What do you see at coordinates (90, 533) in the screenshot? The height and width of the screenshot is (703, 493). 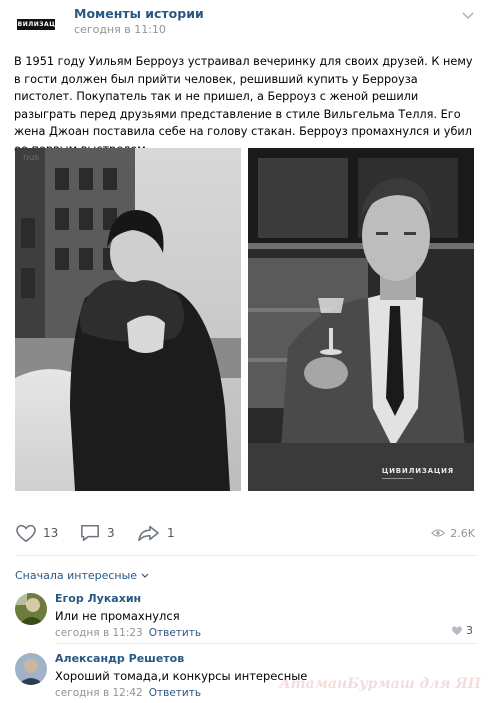 I see `comment-icon` at bounding box center [90, 533].